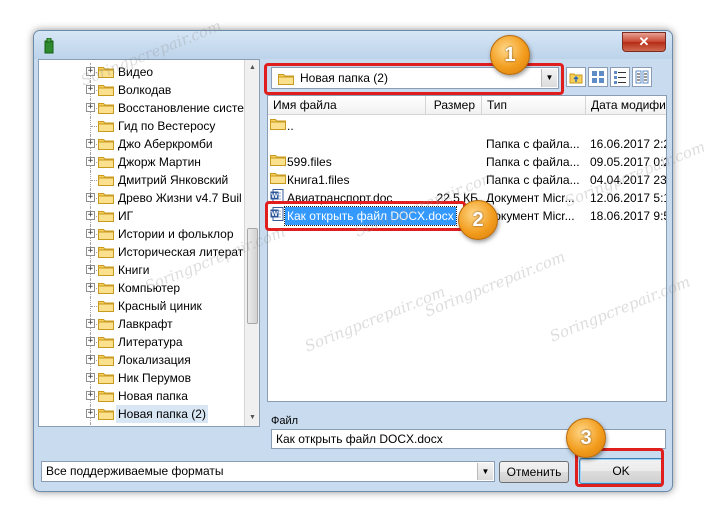  I want to click on tree-item: + Древо Жизни v4.7 Buil, so click(141, 198).